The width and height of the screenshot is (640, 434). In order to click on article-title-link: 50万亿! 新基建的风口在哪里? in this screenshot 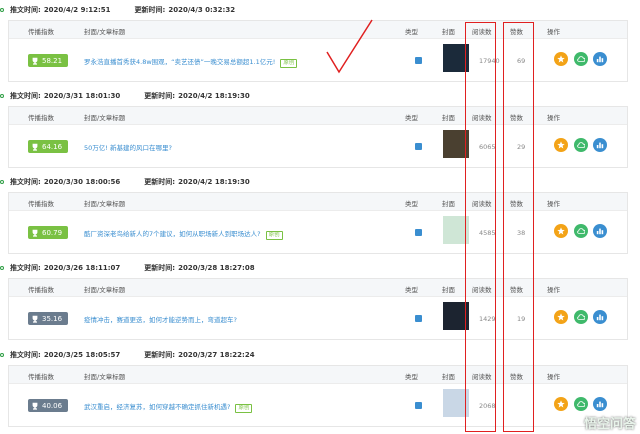, I will do `click(128, 147)`.